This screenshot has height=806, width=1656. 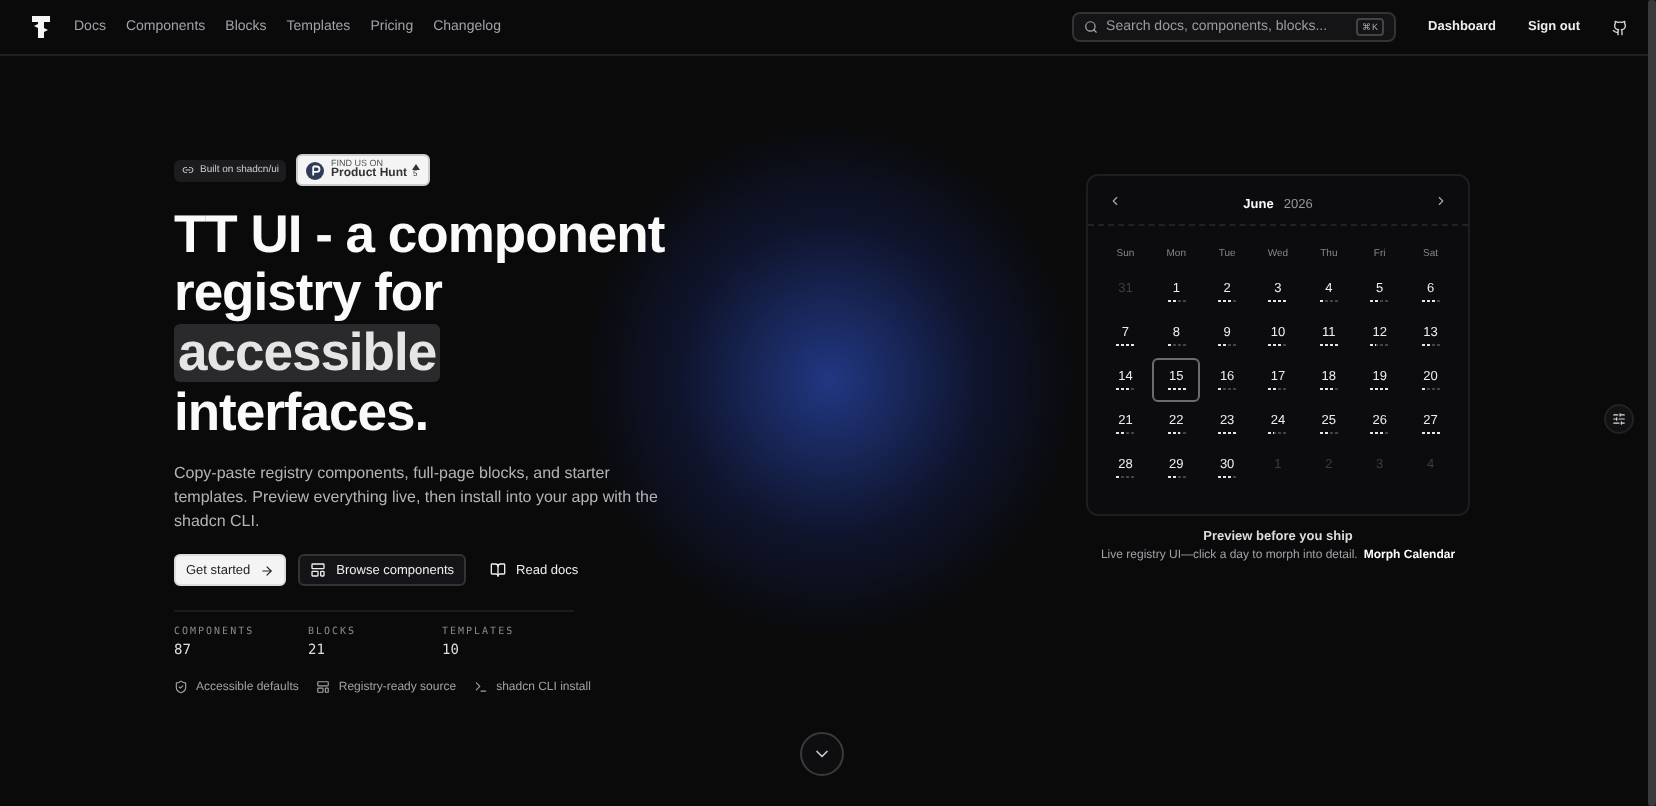 What do you see at coordinates (417, 498) in the screenshot?
I see `hero-description: Copy-paste registry components, full-page blocks, and starter templates. Preview everything live, then install into your app with the shadcn CLI.` at bounding box center [417, 498].